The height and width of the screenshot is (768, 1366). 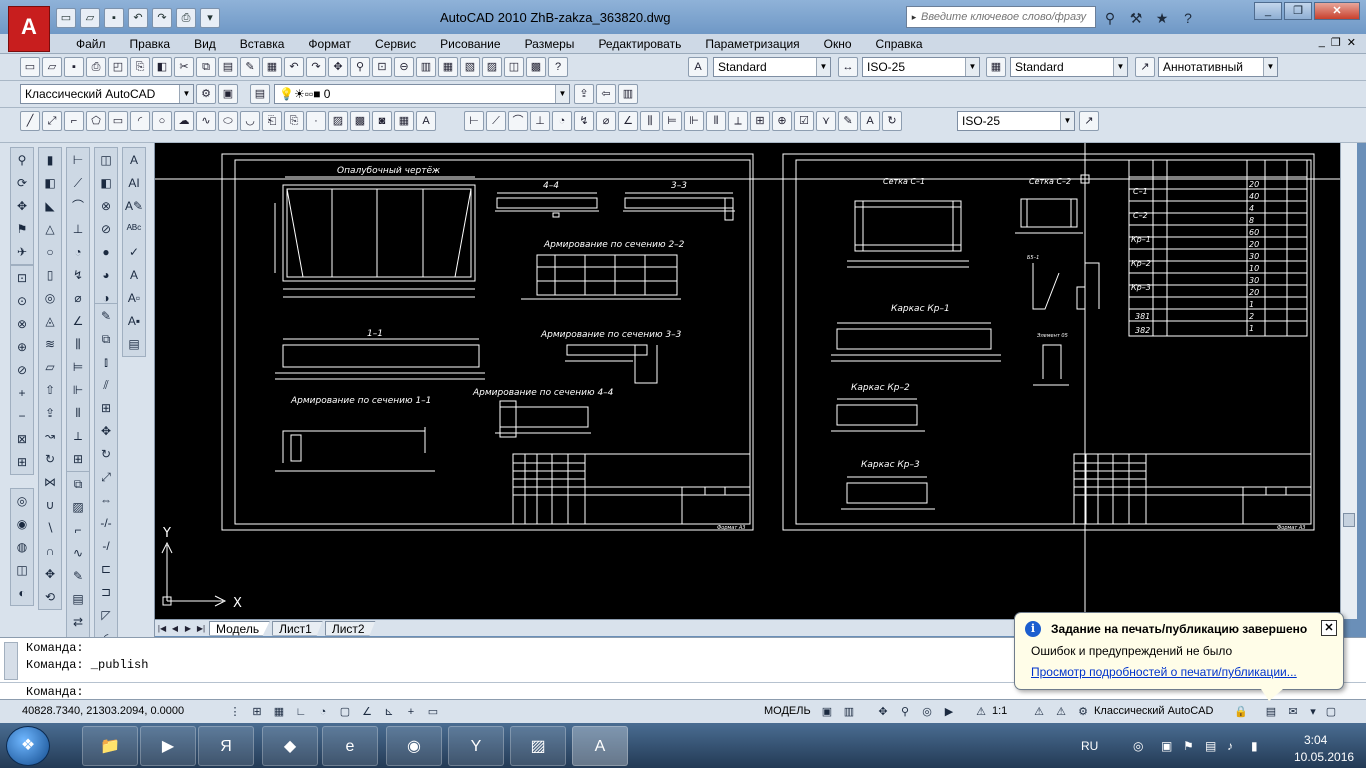 I want to click on plot-icon: ⎙, so click(x=96, y=67).